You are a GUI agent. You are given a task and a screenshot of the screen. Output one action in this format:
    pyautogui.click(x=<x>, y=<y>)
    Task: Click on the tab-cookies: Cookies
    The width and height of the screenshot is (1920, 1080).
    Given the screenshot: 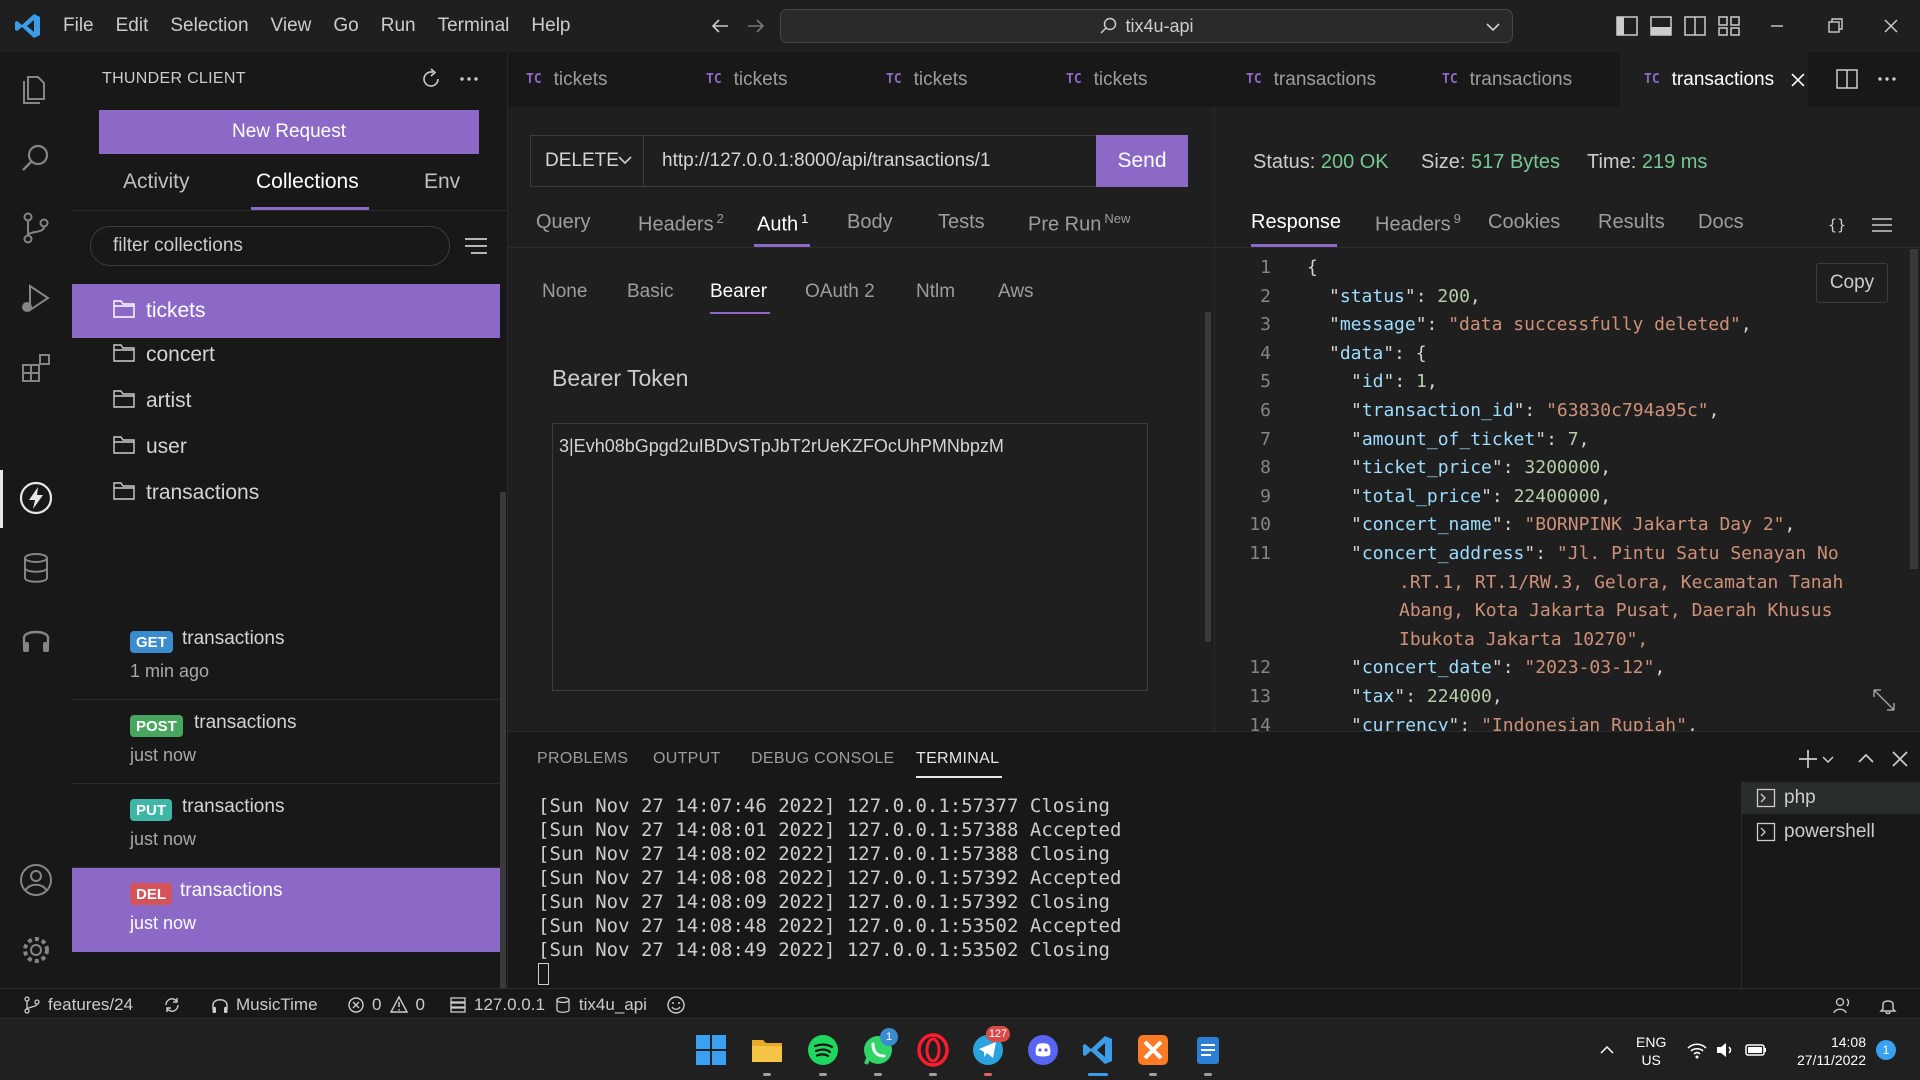 What is the action you would take?
    pyautogui.click(x=1524, y=222)
    